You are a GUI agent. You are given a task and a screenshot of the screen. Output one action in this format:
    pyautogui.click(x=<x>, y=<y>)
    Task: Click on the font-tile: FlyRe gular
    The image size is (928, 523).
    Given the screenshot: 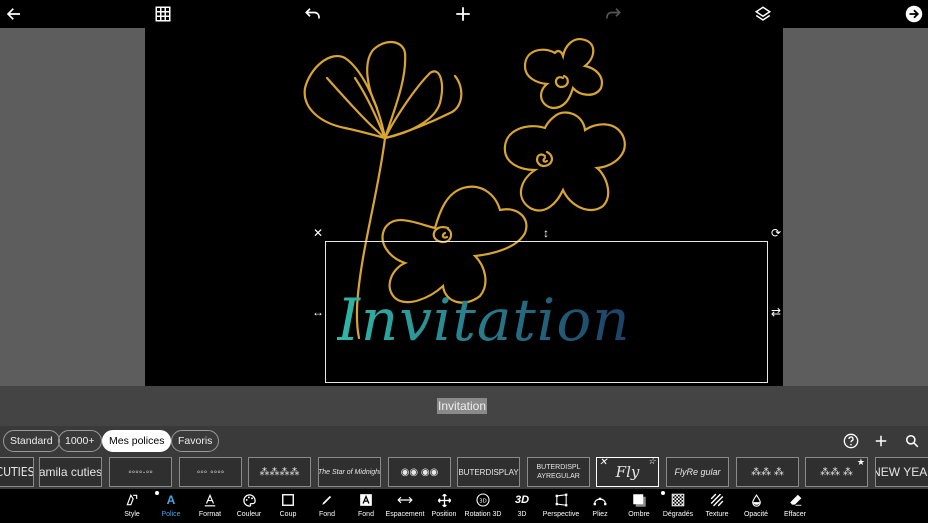 What is the action you would take?
    pyautogui.click(x=697, y=472)
    